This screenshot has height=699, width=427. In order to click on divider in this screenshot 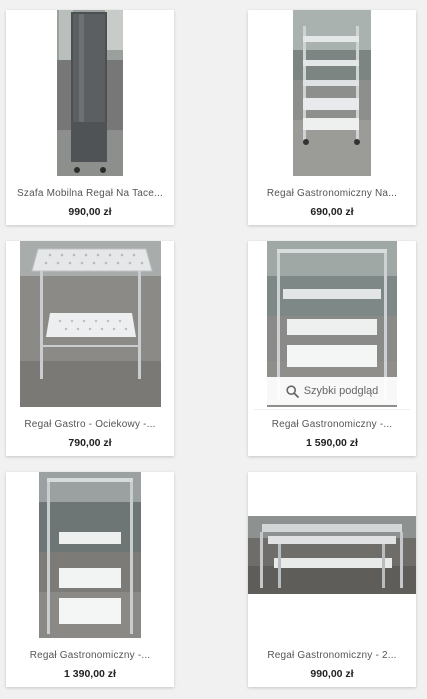, I will do `click(332, 409)`.